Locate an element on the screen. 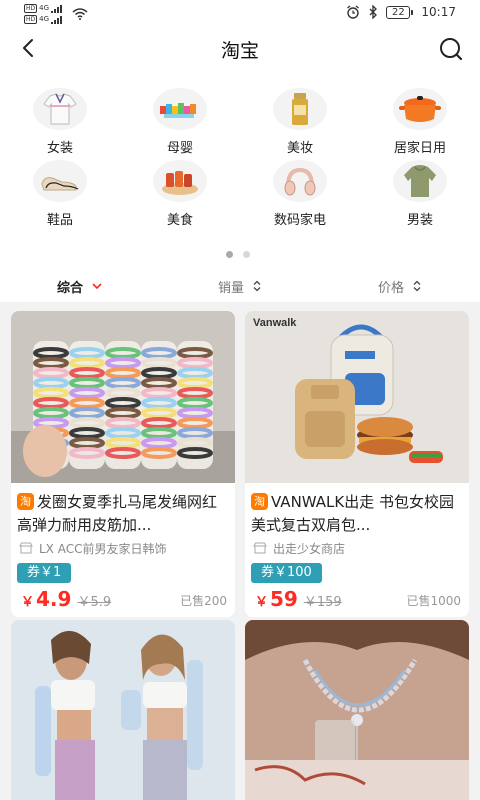  category-label: 男装 is located at coordinates (419, 220).